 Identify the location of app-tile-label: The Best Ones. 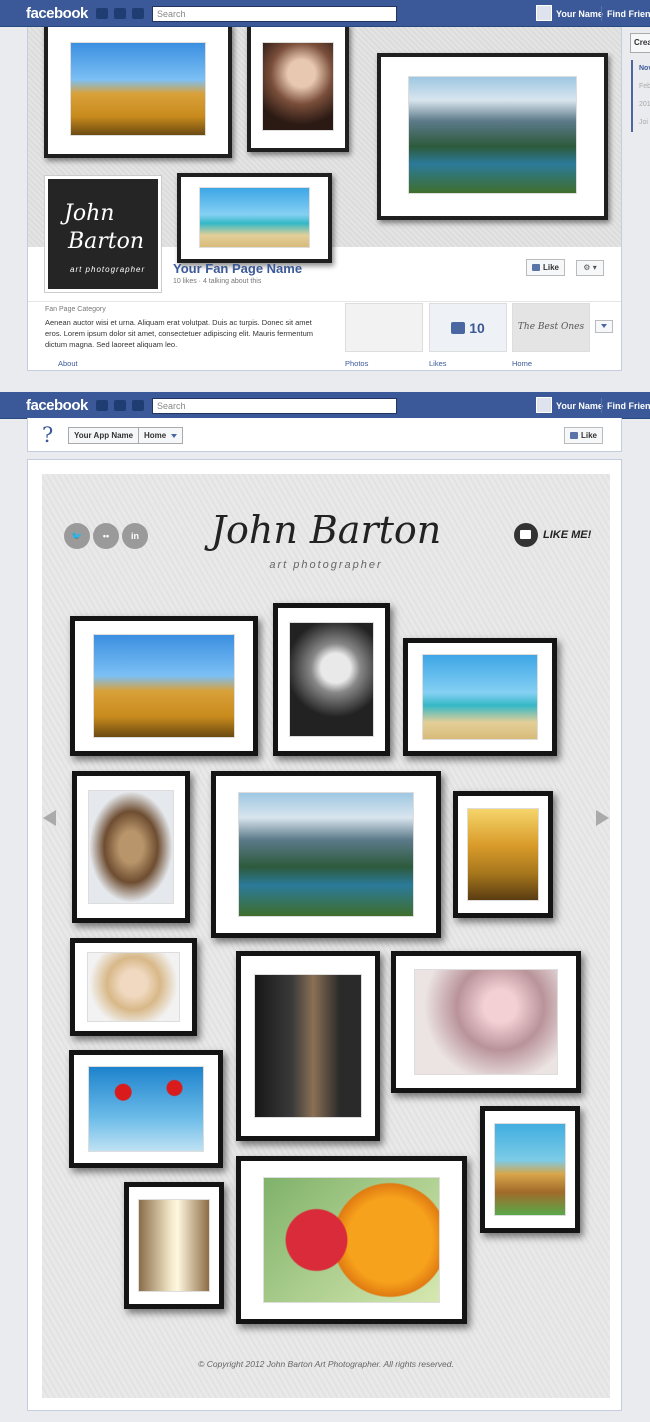
(551, 327).